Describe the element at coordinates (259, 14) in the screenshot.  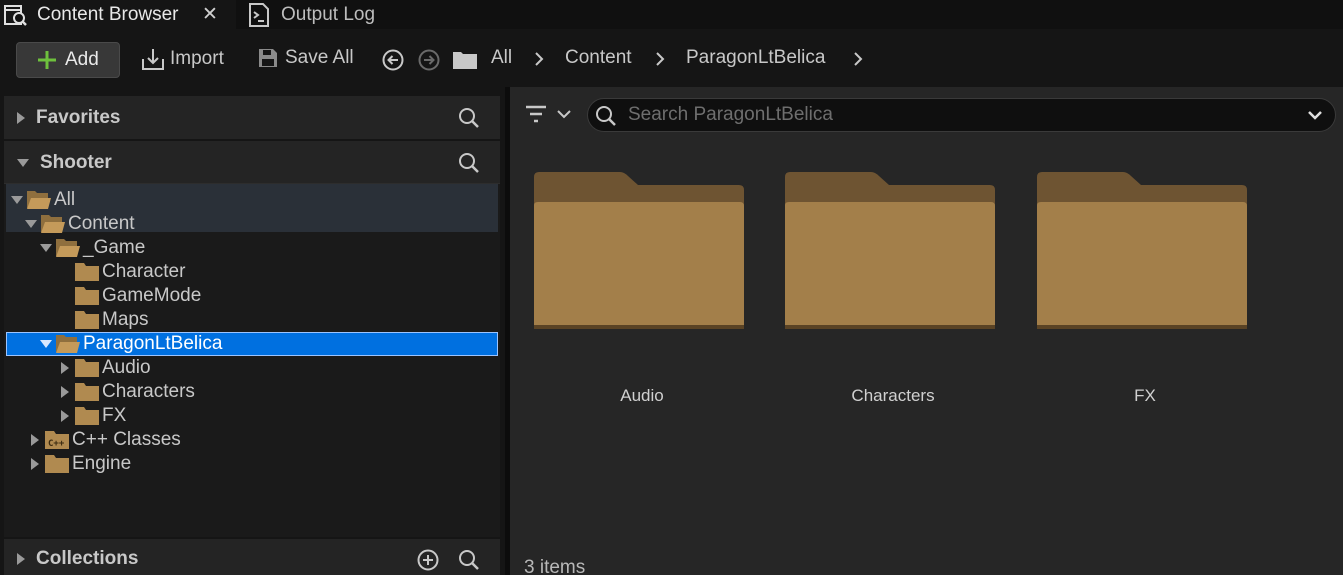
I see `output-log-icon` at that location.